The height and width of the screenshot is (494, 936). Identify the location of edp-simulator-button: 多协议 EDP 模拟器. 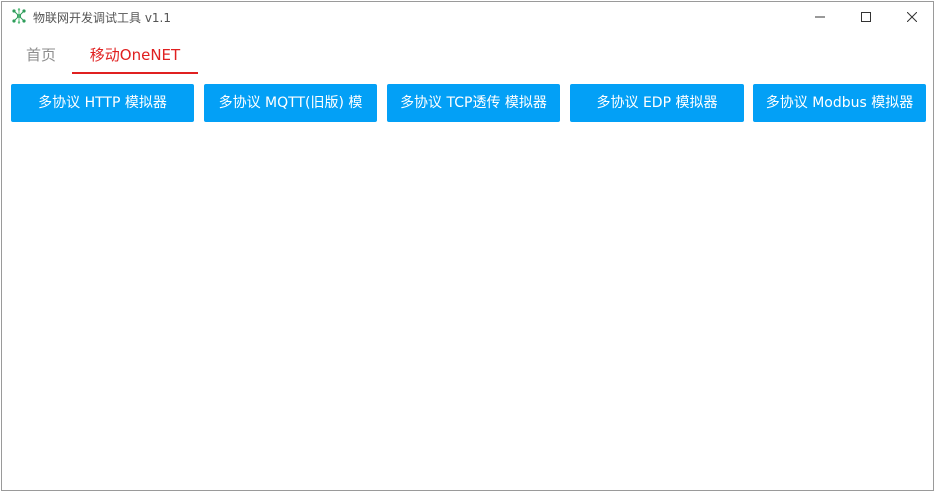
(657, 103).